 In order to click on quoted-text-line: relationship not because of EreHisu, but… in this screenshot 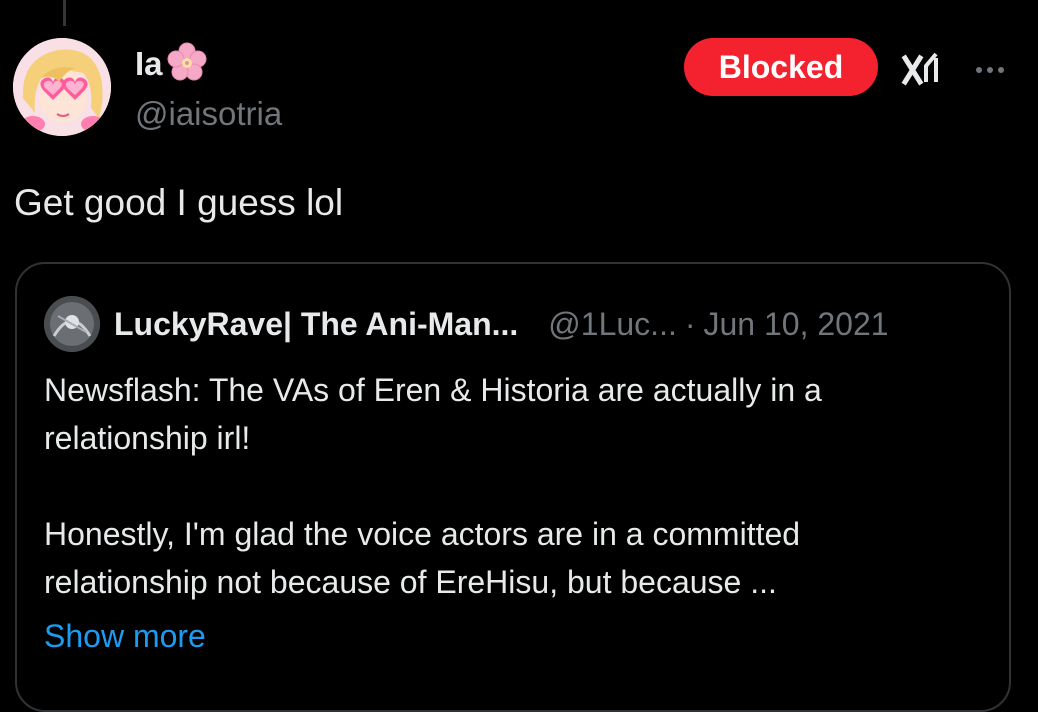, I will do `click(410, 582)`.